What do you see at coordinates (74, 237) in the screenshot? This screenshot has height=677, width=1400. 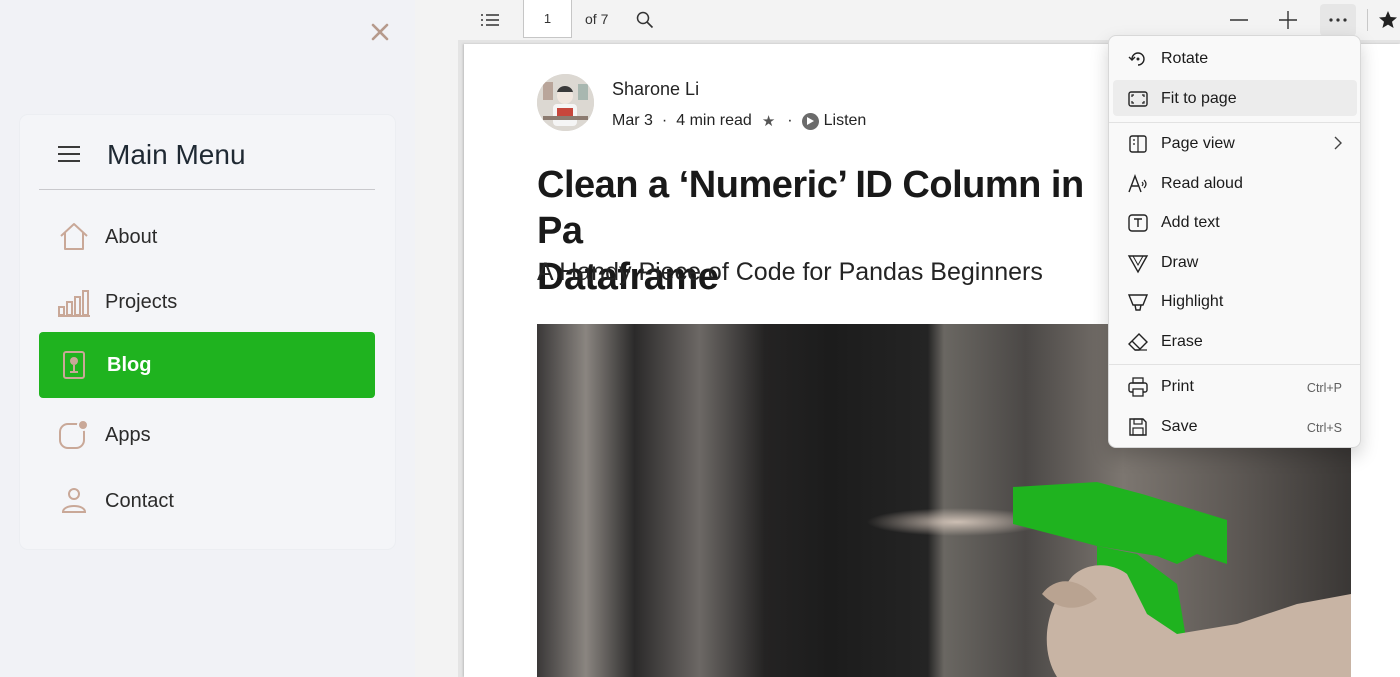 I see `home-icon` at bounding box center [74, 237].